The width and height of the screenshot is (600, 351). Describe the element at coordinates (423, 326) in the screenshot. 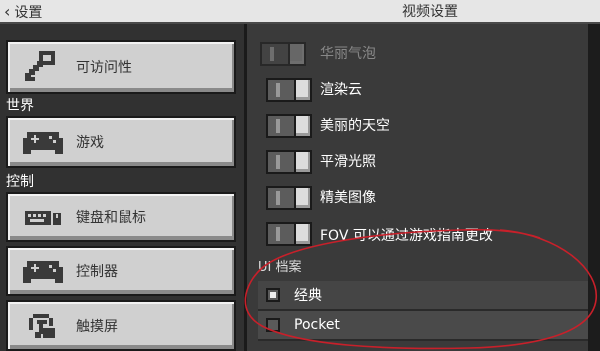

I see `radio-option-pocket: Pocket` at that location.